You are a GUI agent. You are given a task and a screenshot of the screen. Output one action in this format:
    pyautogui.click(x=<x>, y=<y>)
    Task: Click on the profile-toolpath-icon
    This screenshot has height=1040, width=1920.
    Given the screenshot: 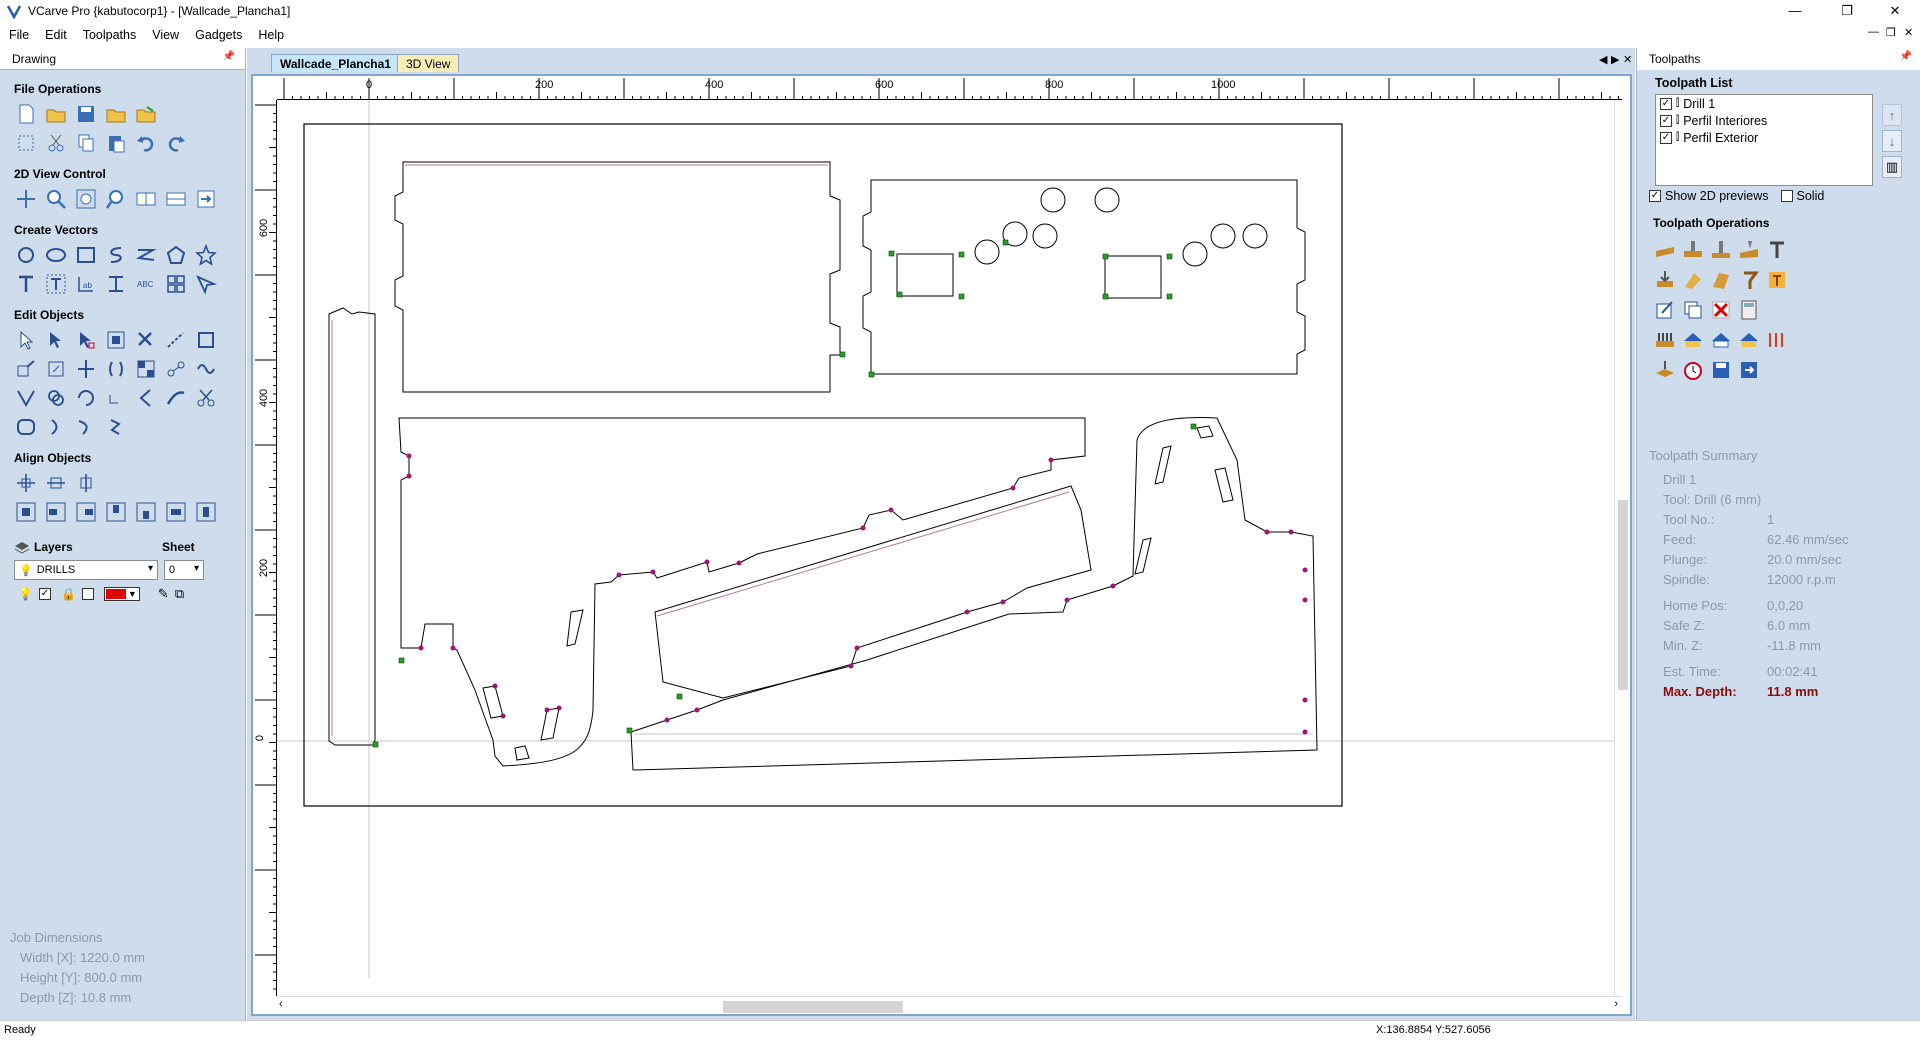 What is the action you would take?
    pyautogui.click(x=1665, y=250)
    